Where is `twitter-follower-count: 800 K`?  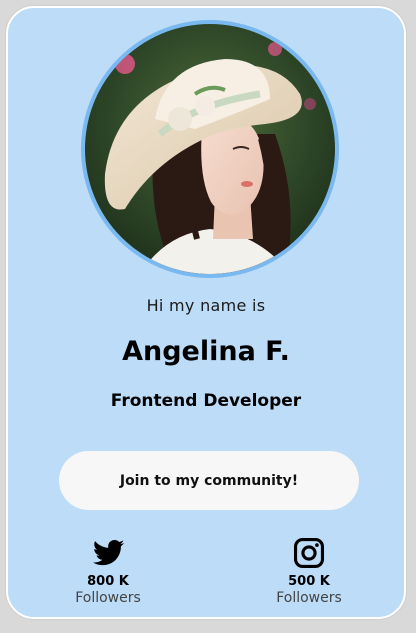
twitter-follower-count: 800 K is located at coordinates (108, 581).